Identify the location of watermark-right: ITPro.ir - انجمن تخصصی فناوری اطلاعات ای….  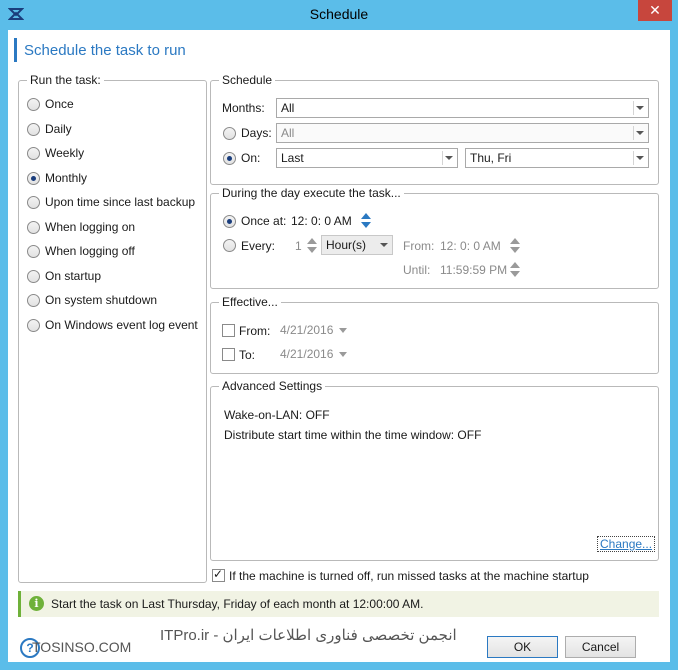
(308, 635).